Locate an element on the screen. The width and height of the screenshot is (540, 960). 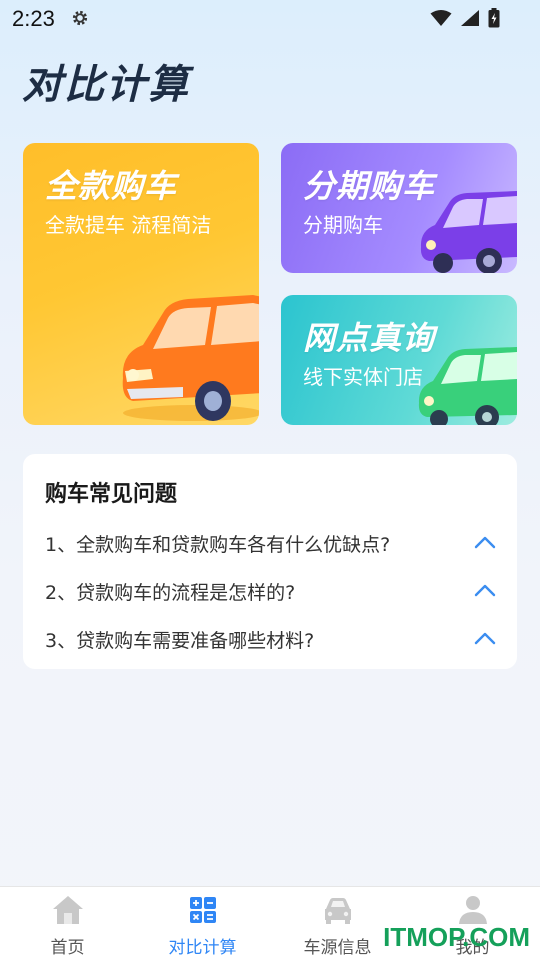
full-payment-card-title: 全款购车 is located at coordinates (111, 186).